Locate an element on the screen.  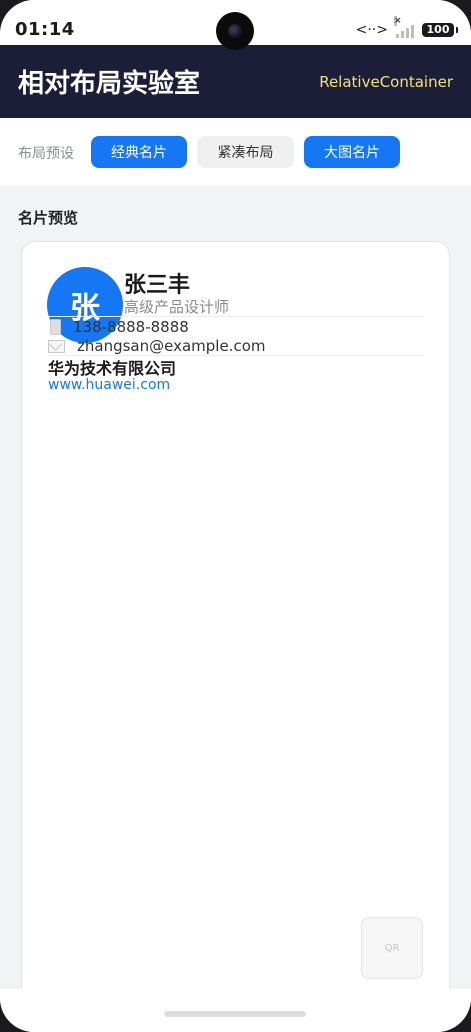
page-title: 相对布局实验室 is located at coordinates (109, 84).